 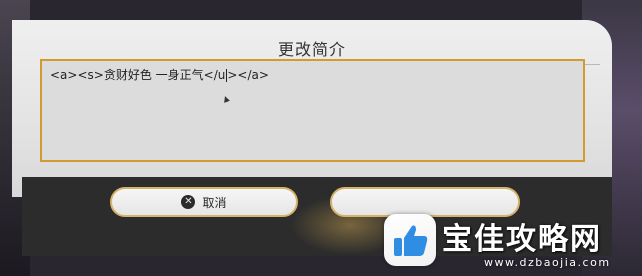 What do you see at coordinates (410, 240) in the screenshot?
I see `thumbs-up-icon` at bounding box center [410, 240].